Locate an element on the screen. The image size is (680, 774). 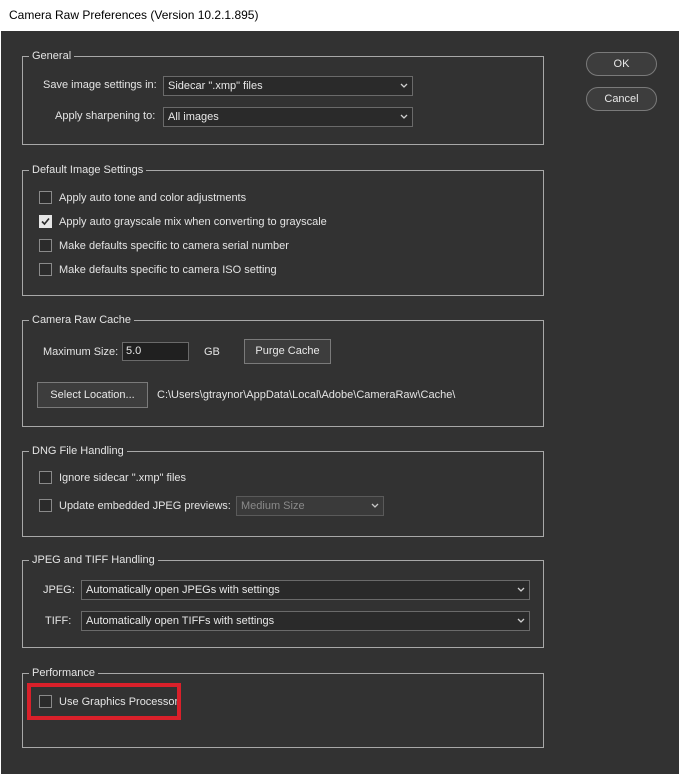
ignore-sidecar-label: Ignore sidecar ".xmp" files is located at coordinates (123, 478).